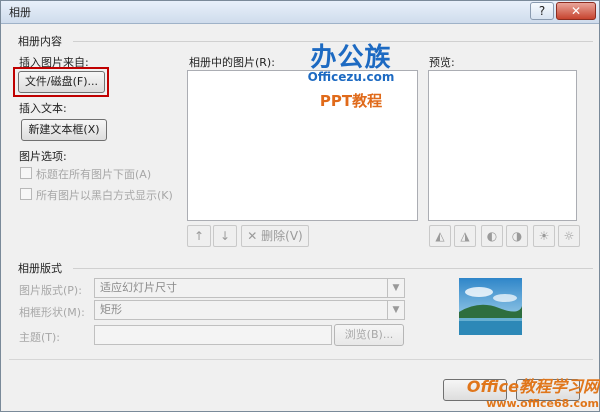 This screenshot has width=600, height=412. I want to click on move-down-button: ↓, so click(225, 236).